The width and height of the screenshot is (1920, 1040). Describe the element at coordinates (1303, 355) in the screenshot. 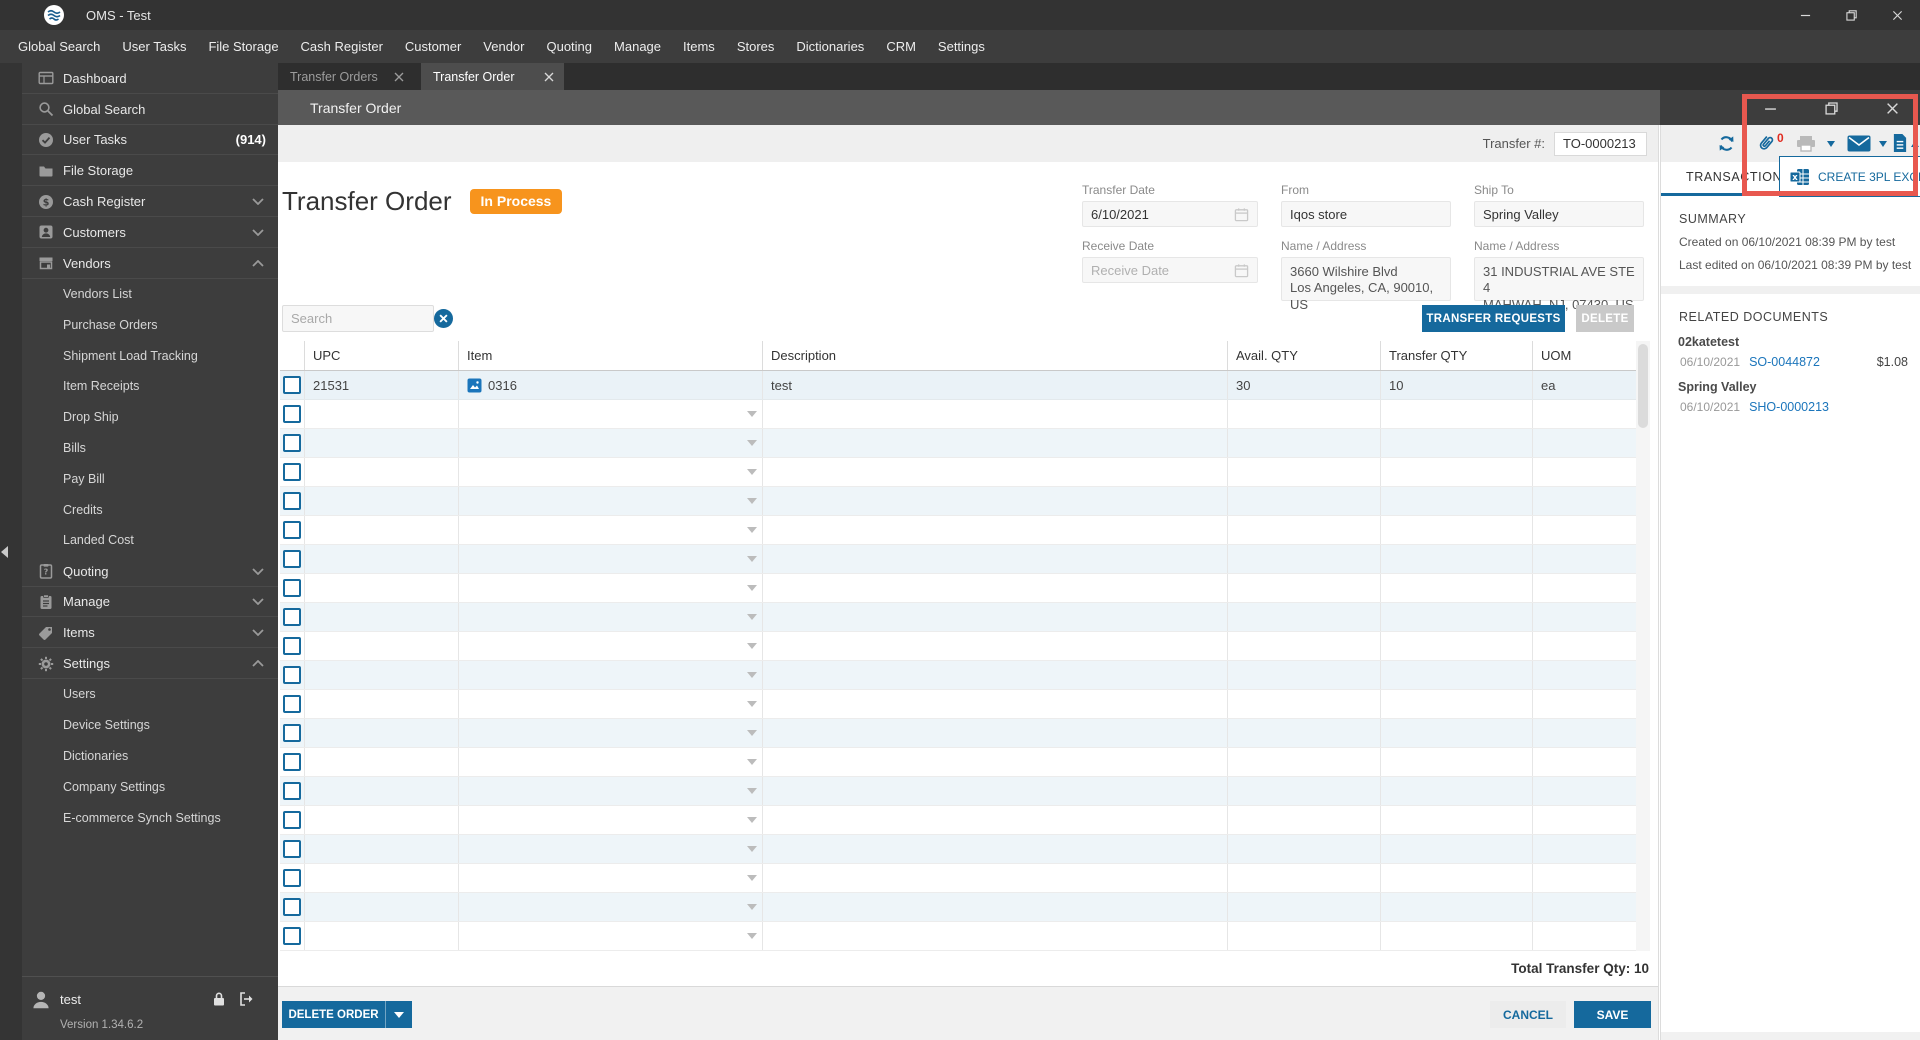

I see `column-header-avail-qty: Avail. QTY` at that location.